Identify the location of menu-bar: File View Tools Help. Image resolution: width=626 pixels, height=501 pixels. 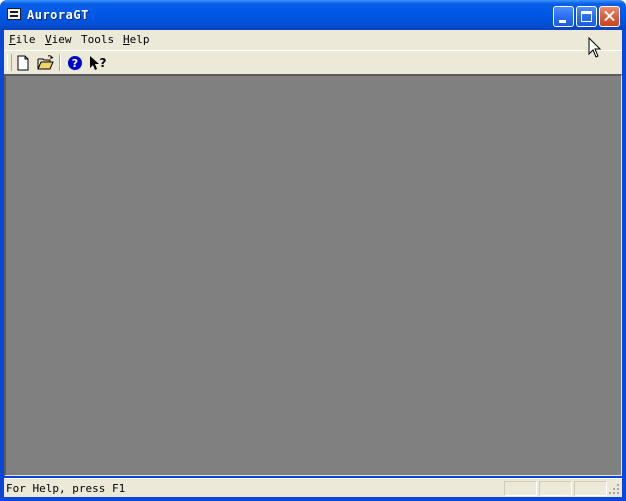
(313, 40).